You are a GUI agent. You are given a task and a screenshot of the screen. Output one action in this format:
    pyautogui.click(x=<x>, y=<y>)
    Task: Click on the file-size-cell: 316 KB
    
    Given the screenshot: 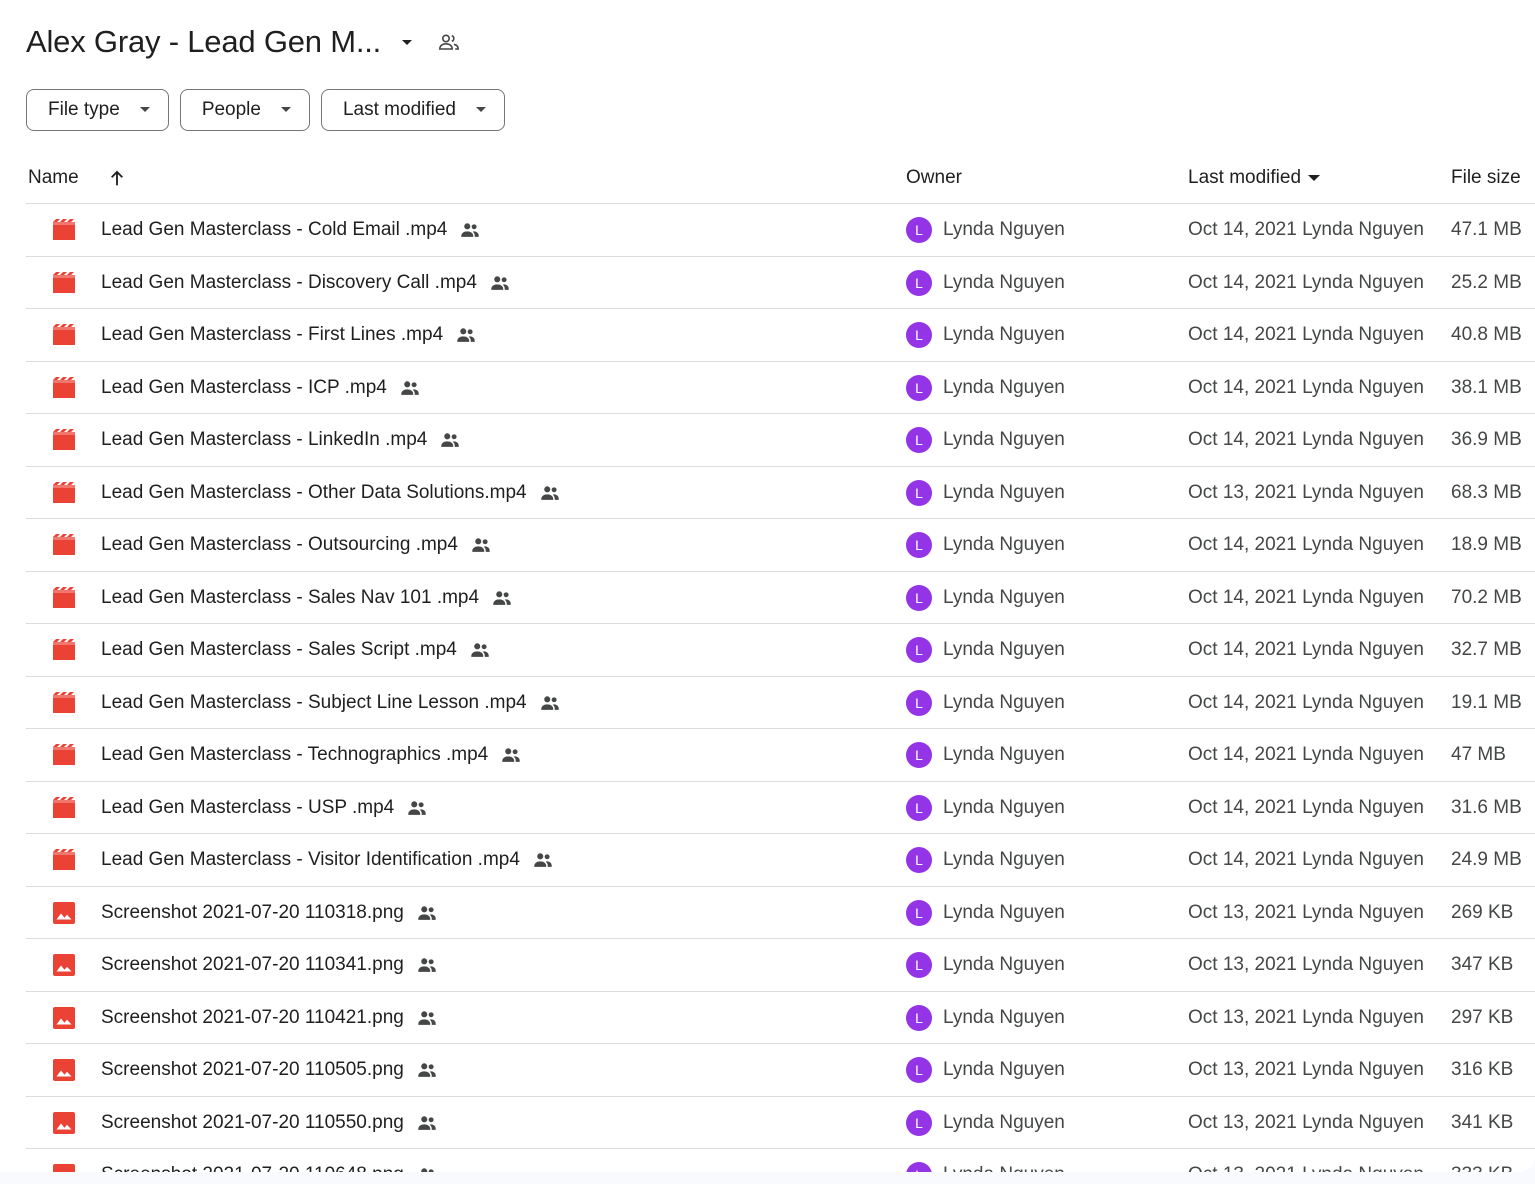 What is the action you would take?
    pyautogui.click(x=1482, y=1069)
    